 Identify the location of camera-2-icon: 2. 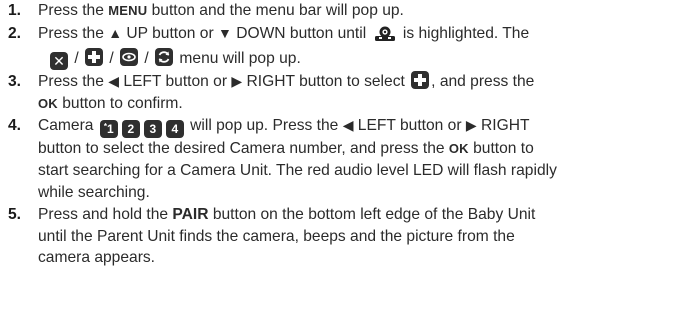
(130, 129).